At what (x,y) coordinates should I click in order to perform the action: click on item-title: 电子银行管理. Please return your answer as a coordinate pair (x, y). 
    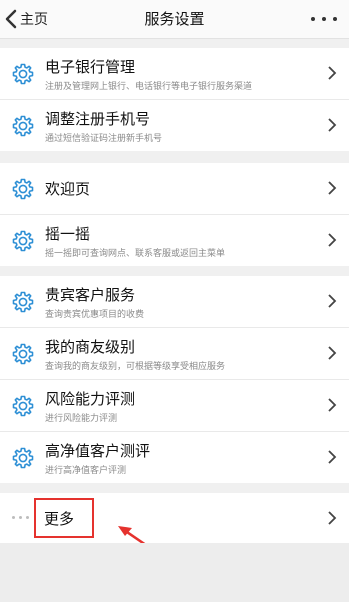
    Looking at the image, I should click on (90, 67).